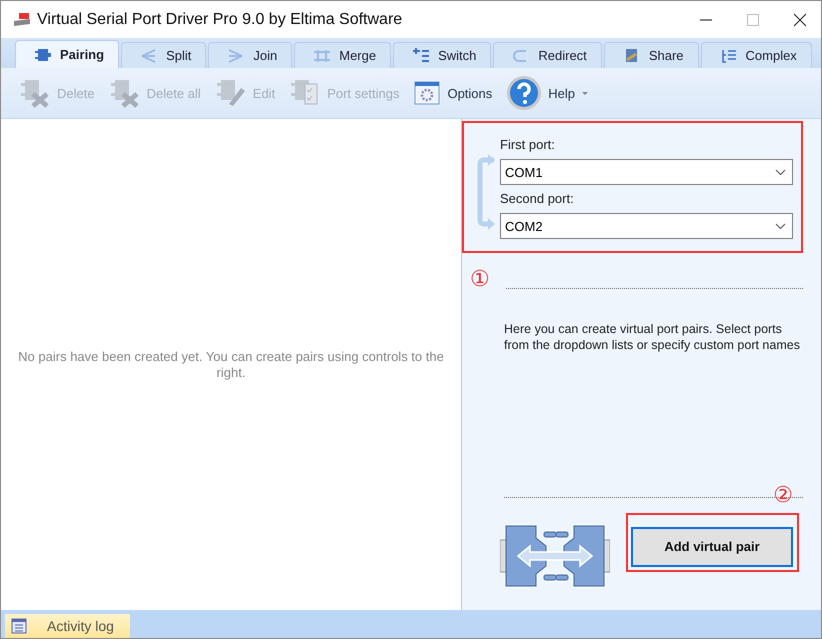 This screenshot has height=639, width=822. I want to click on tab: Merge, so click(343, 55).